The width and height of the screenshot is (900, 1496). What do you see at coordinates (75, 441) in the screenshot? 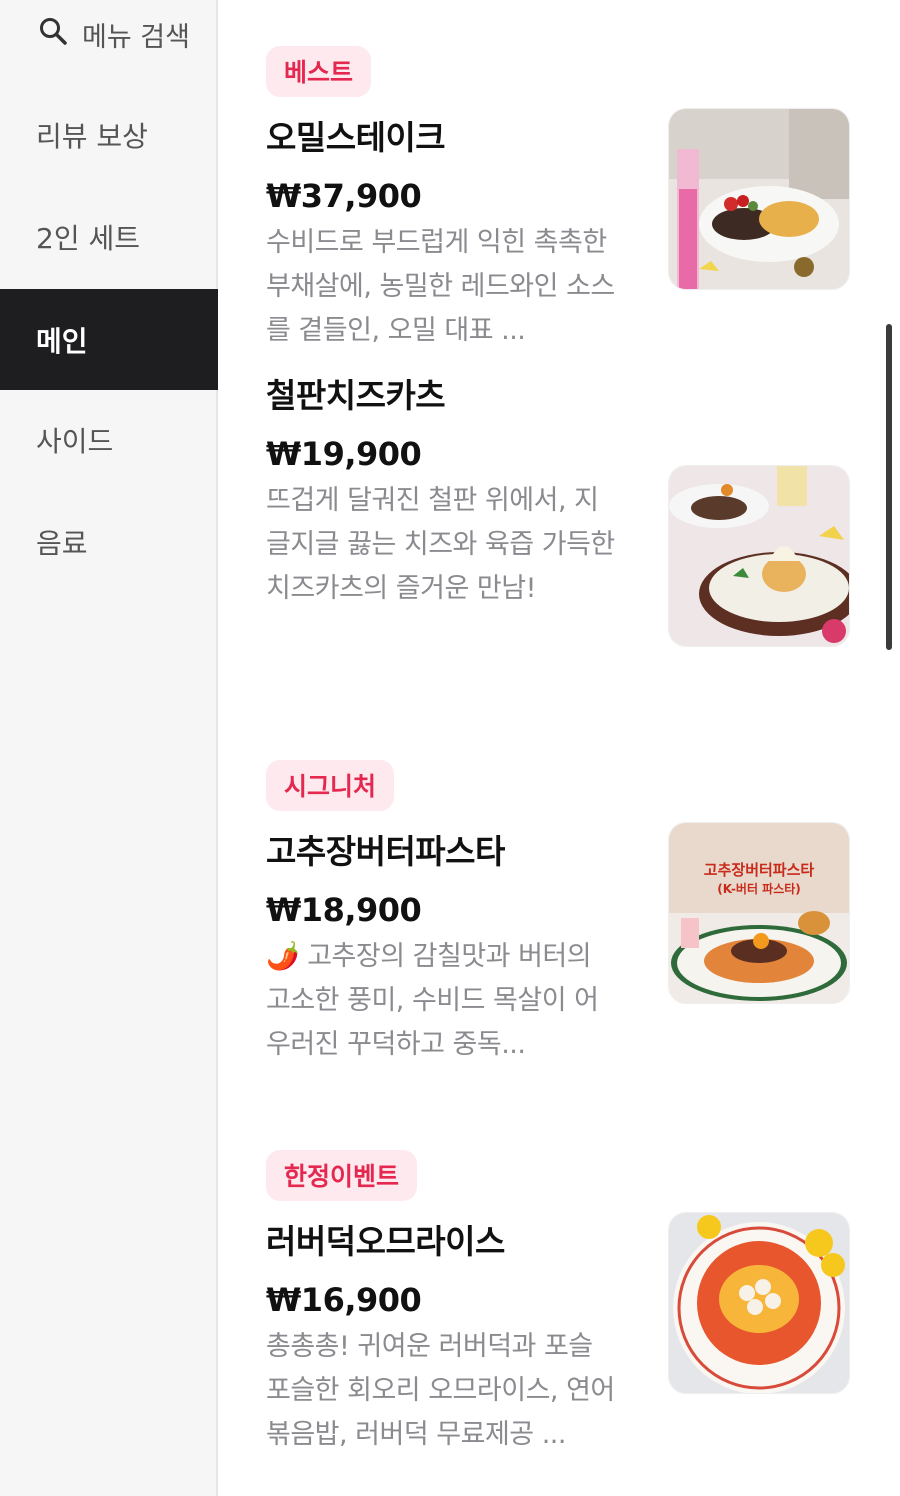
I see `sidebar-item-label: 사이드` at bounding box center [75, 441].